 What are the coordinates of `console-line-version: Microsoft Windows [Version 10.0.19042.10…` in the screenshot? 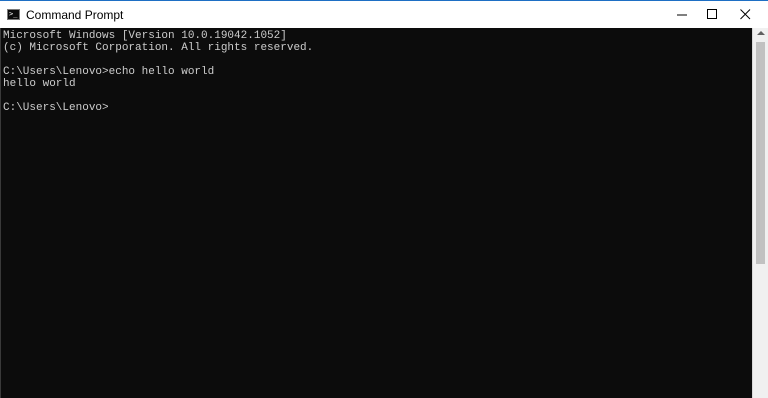 It's located at (145, 36).